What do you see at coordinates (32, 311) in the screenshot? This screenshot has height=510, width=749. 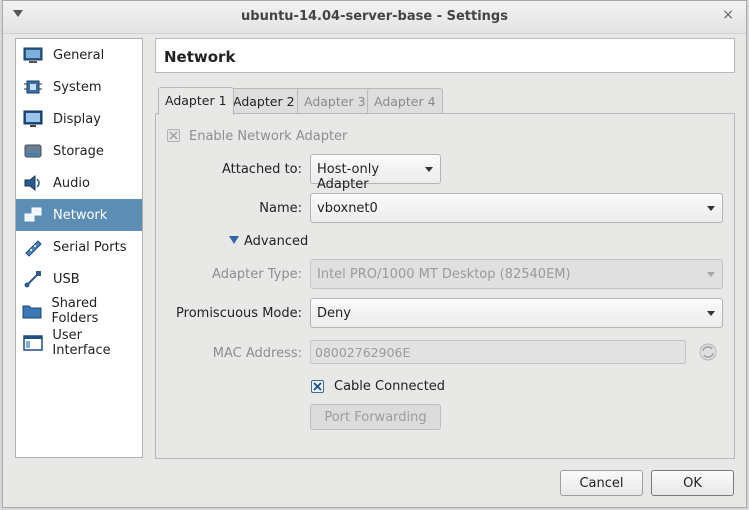 I see `folder-icon` at bounding box center [32, 311].